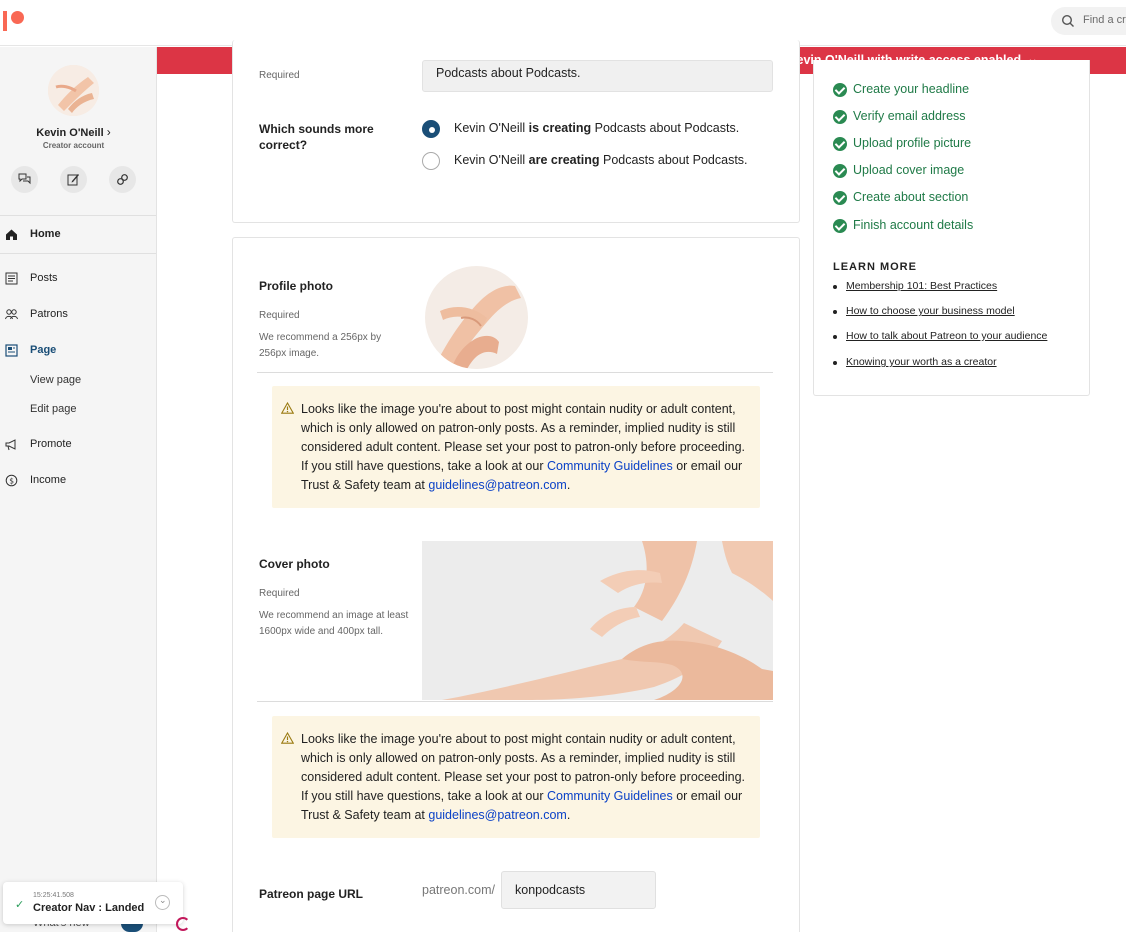 This screenshot has height=932, width=1126. What do you see at coordinates (78, 279) in the screenshot?
I see `sidebar-item-posts: Posts` at bounding box center [78, 279].